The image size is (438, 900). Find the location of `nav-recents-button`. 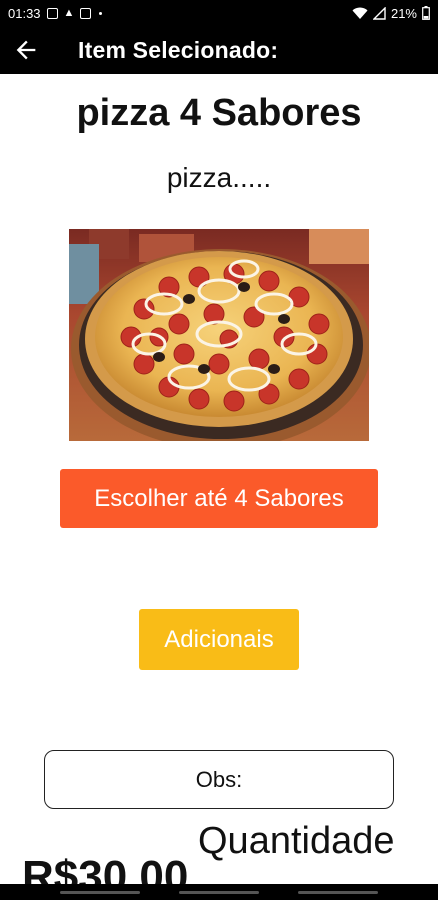

nav-recents-button is located at coordinates (99, 892).